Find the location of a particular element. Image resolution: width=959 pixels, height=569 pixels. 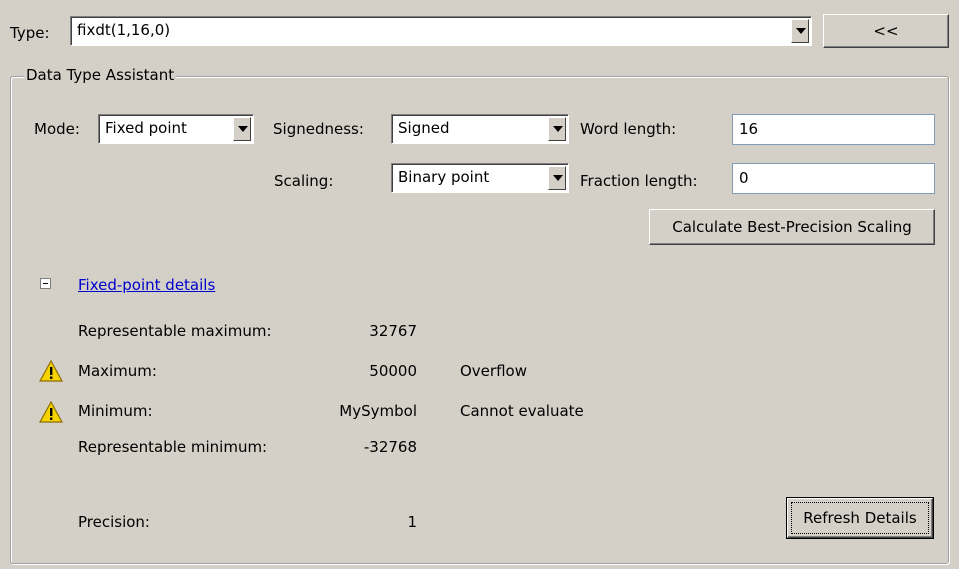

maximum-note: Overflow is located at coordinates (493, 371).